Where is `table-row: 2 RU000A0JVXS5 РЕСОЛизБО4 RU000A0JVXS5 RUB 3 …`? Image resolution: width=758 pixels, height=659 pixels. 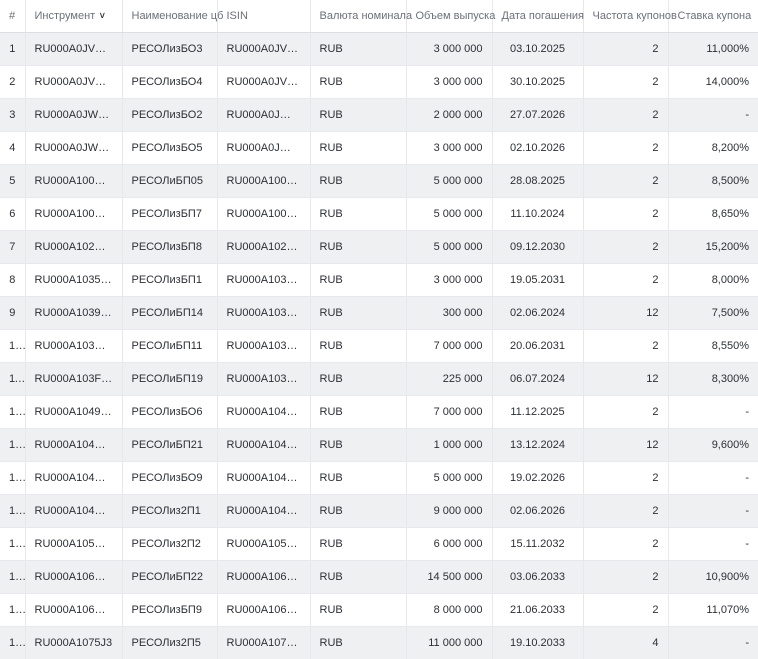 table-row: 2 RU000A0JVXS5 РЕСОЛизБО4 RU000A0JVXS5 RUB 3 … is located at coordinates (379, 82).